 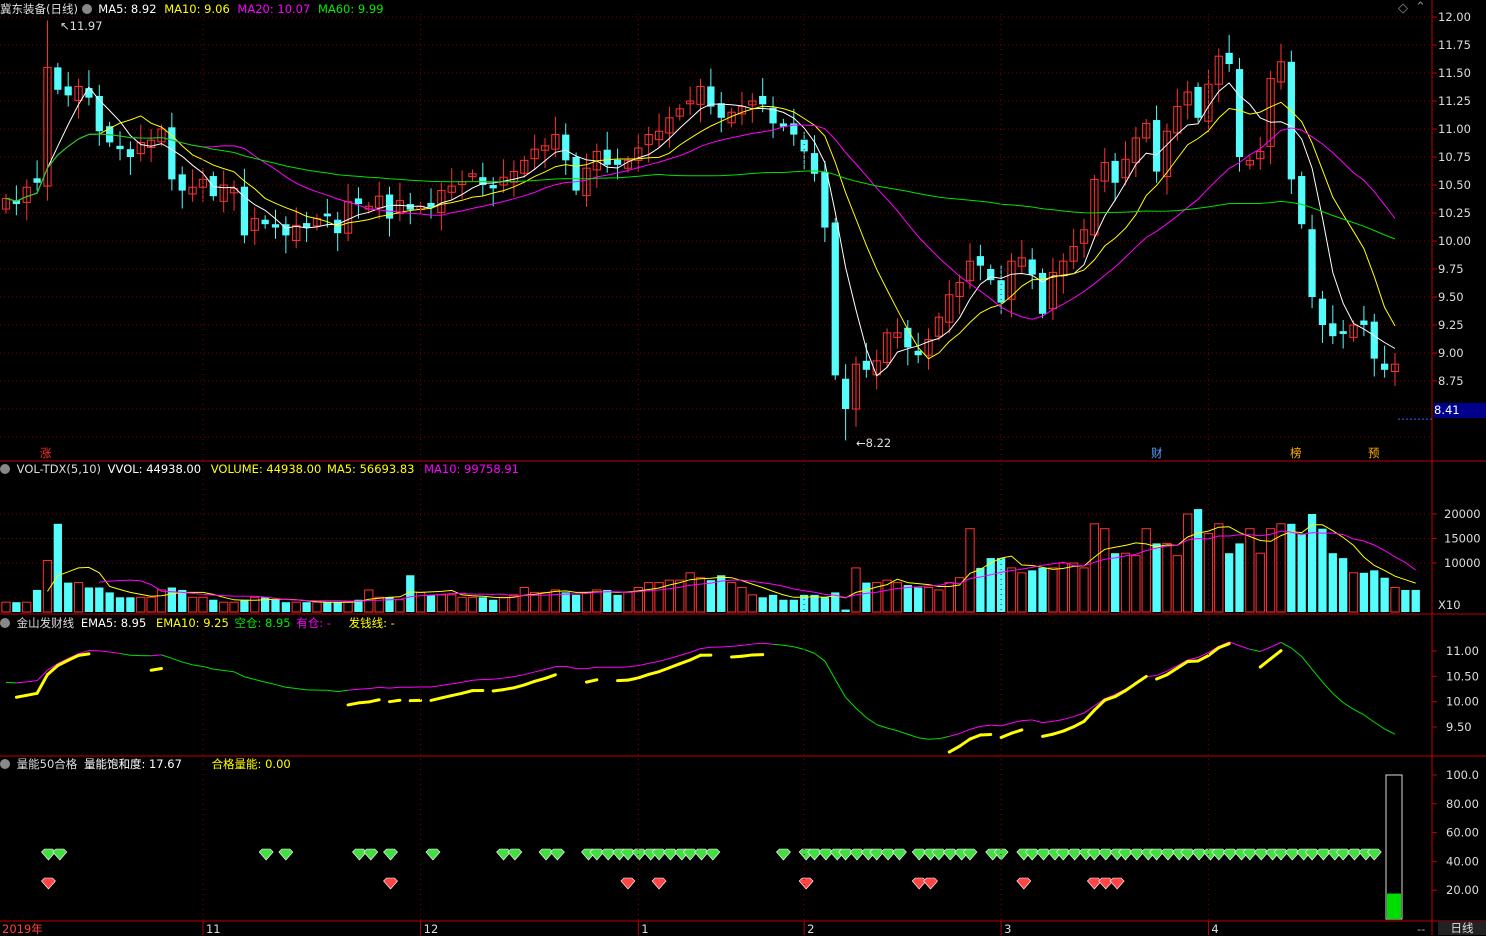 I want to click on y-tick-label: 10.00, so click(x=1462, y=702).